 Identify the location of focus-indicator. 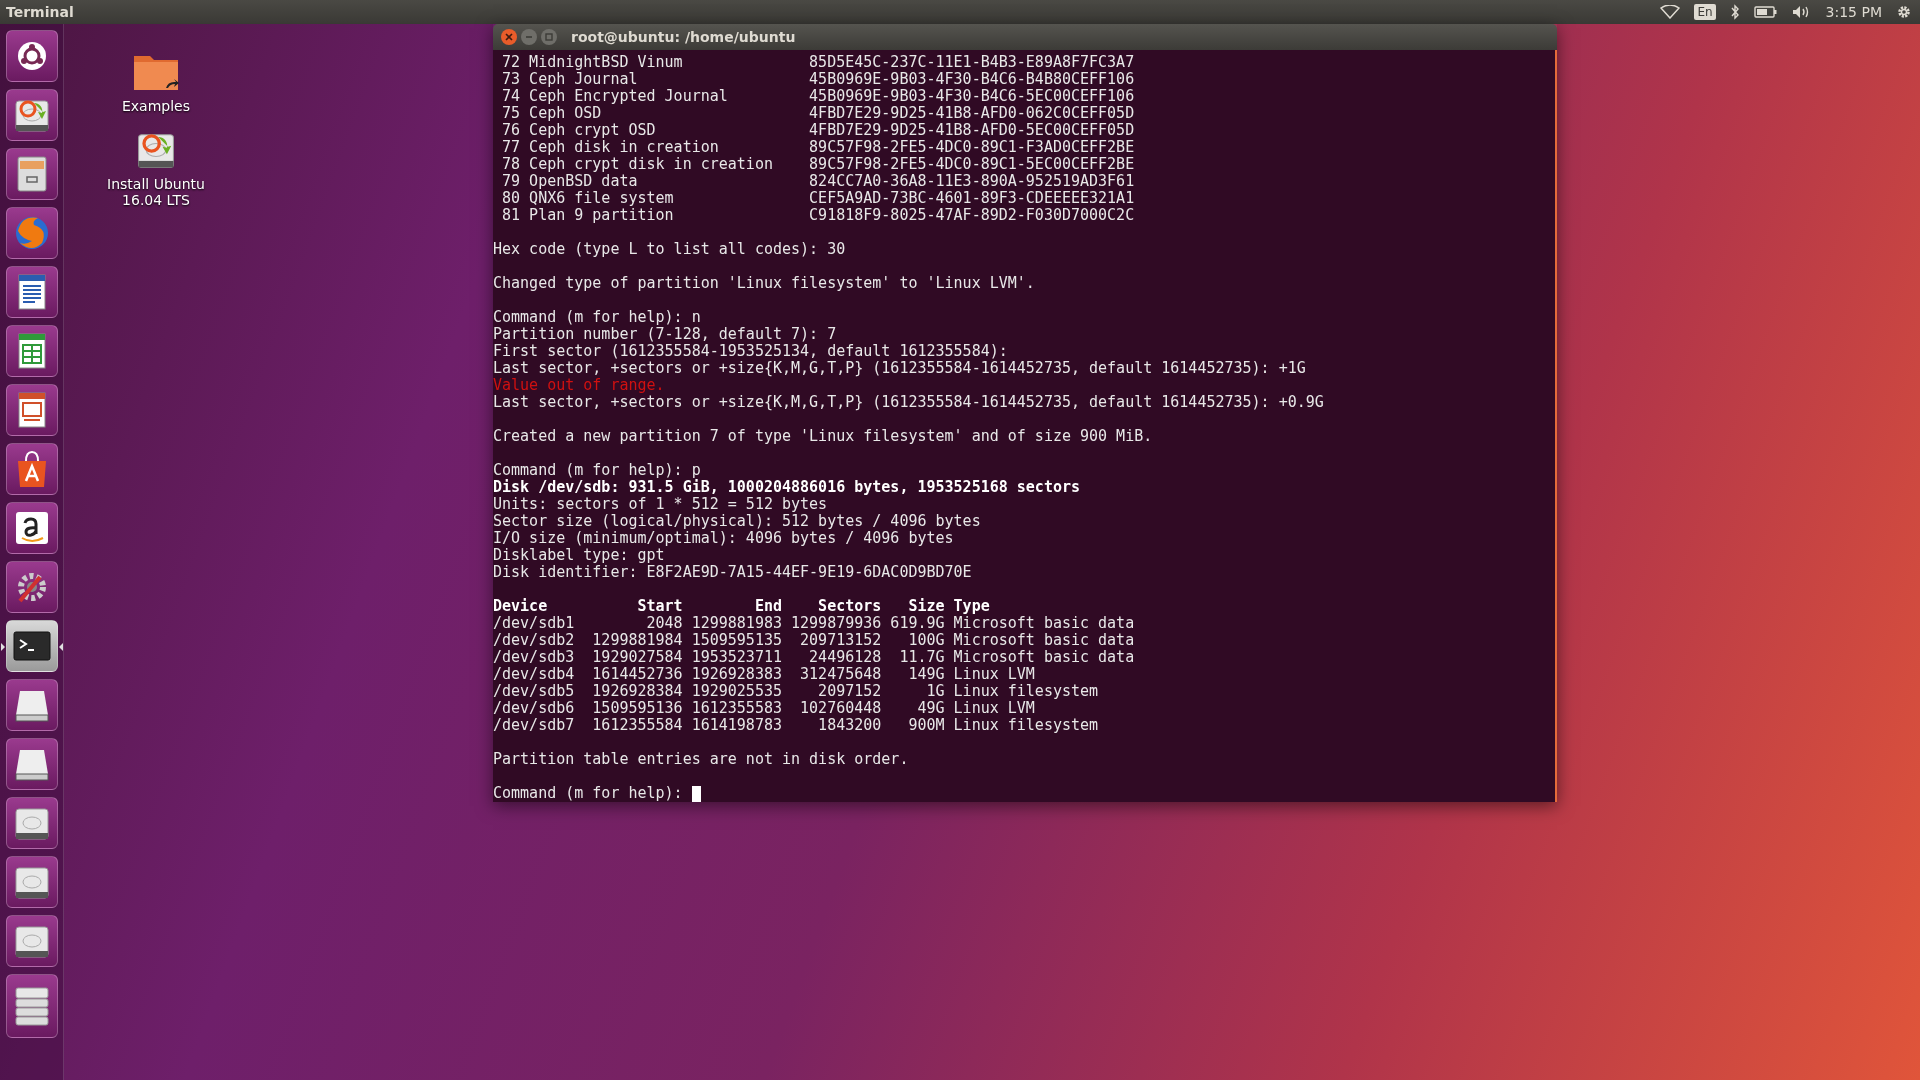
(60, 647).